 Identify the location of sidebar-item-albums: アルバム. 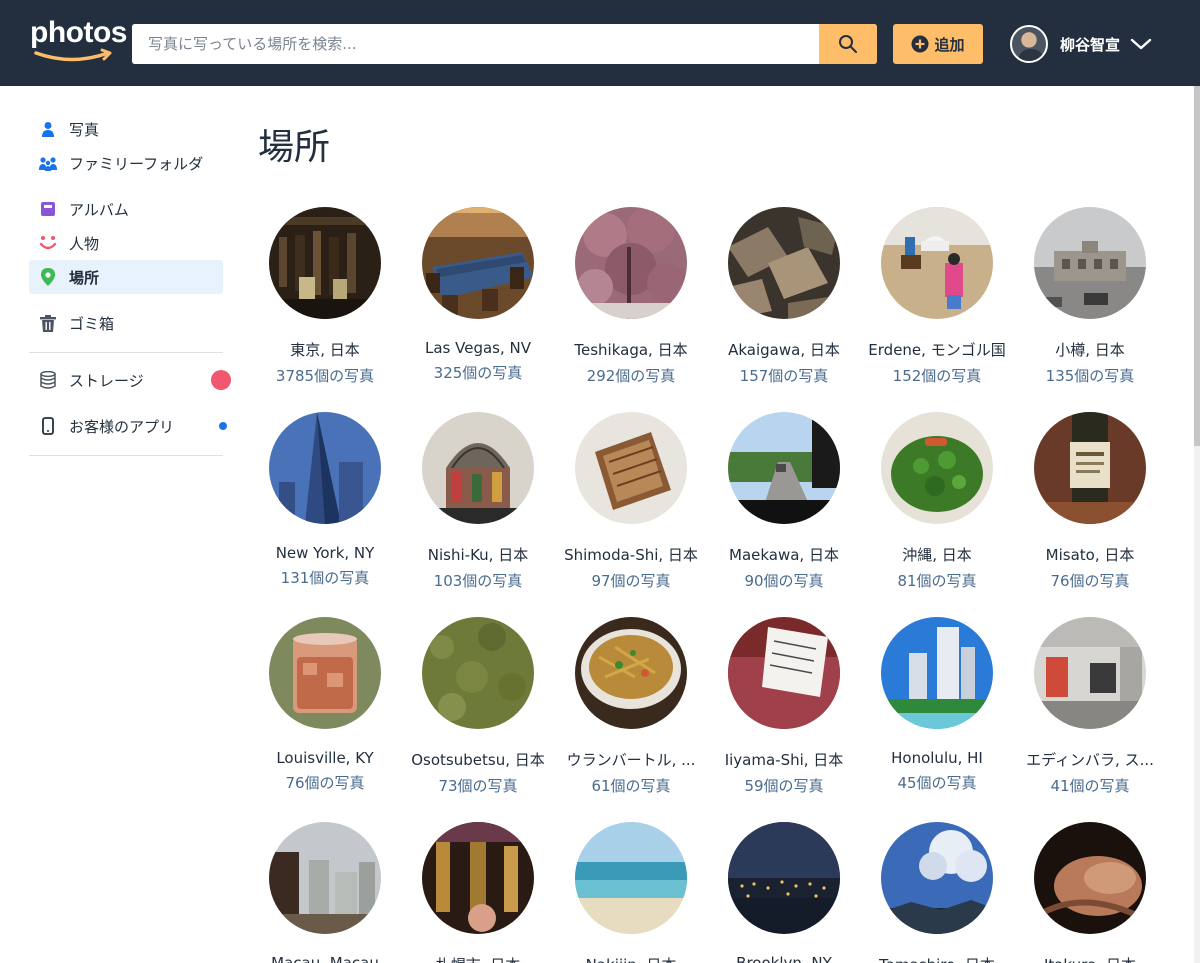
(126, 209).